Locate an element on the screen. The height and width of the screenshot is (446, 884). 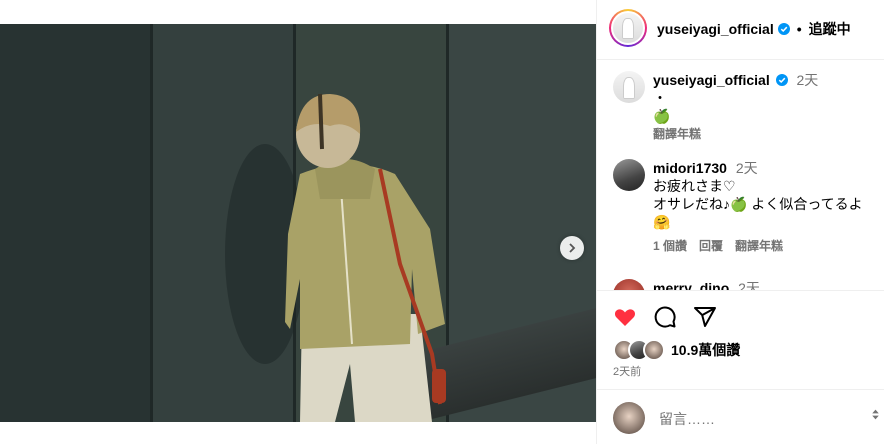
following-button: 追蹤中 is located at coordinates (830, 29).